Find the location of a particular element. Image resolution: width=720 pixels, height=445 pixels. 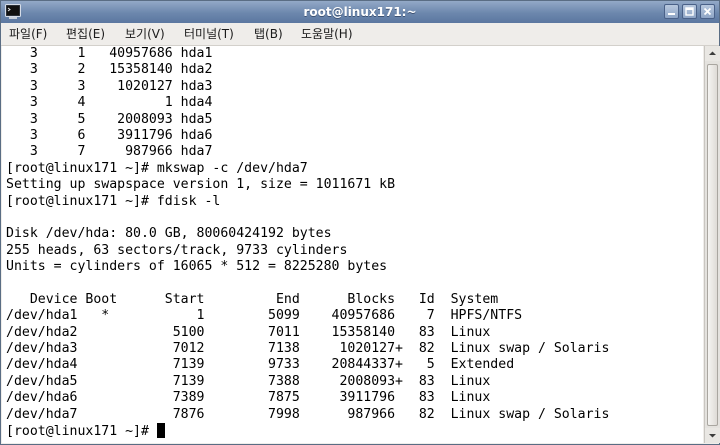

menu-file: 파일(F) is located at coordinates (28, 34).